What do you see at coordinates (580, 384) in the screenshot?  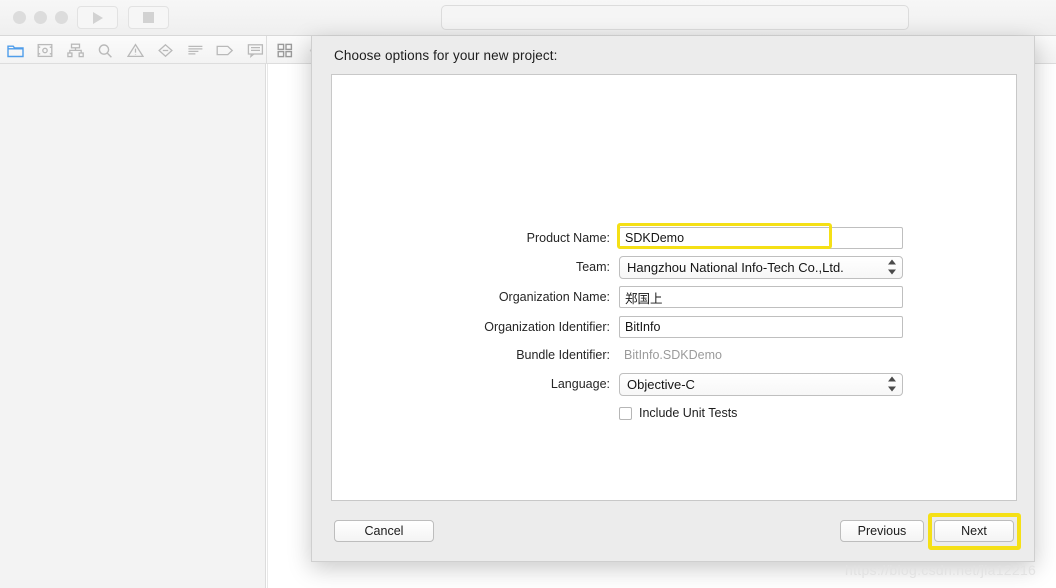 I see `language-label: Language:` at bounding box center [580, 384].